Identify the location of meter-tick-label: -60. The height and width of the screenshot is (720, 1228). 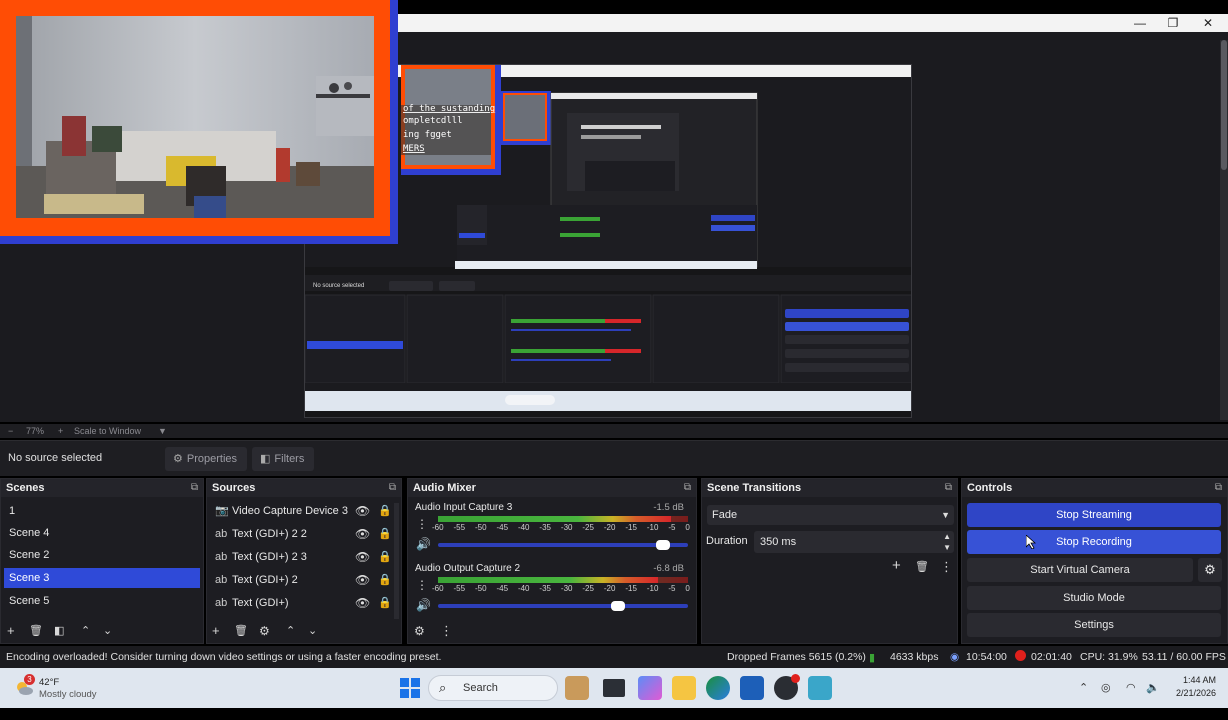
(438, 527).